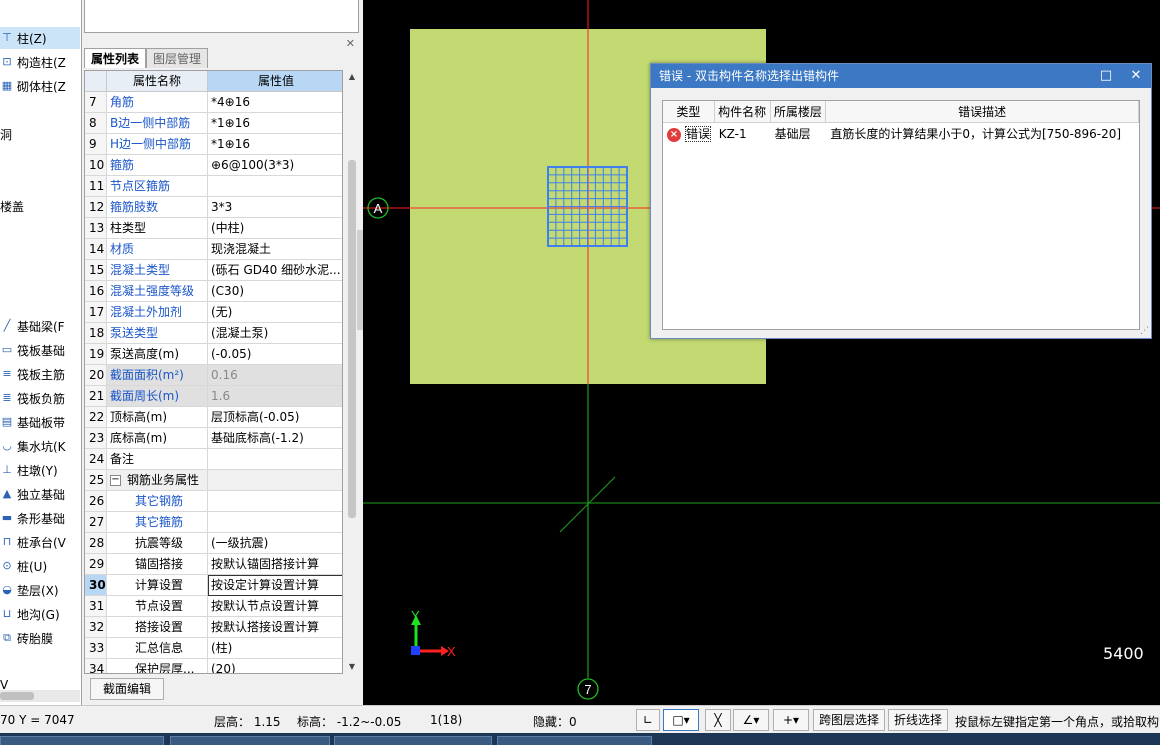 The image size is (1160, 745). What do you see at coordinates (275, 333) in the screenshot?
I see `property-value: (混凝土泵)` at bounding box center [275, 333].